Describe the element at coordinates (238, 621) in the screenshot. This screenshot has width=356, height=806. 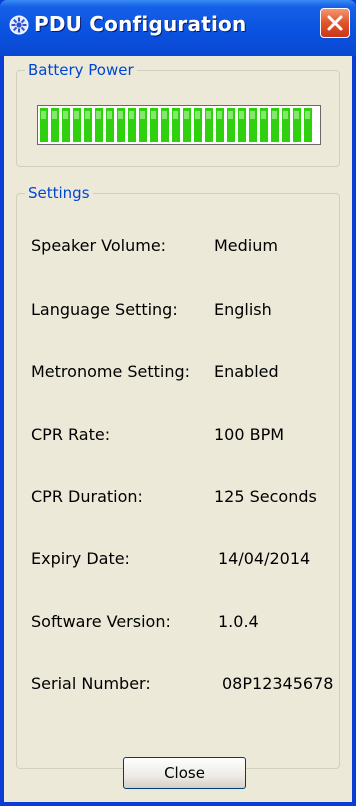
I see `setting-value: 1.0.4` at that location.